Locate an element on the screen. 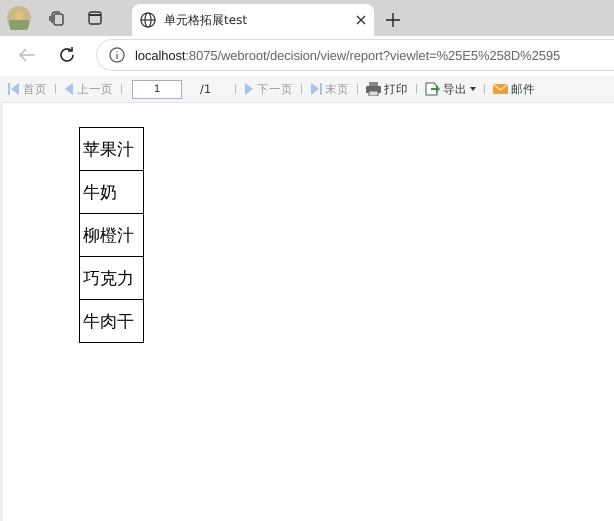 The width and height of the screenshot is (614, 521). export-button: 导出 is located at coordinates (450, 89).